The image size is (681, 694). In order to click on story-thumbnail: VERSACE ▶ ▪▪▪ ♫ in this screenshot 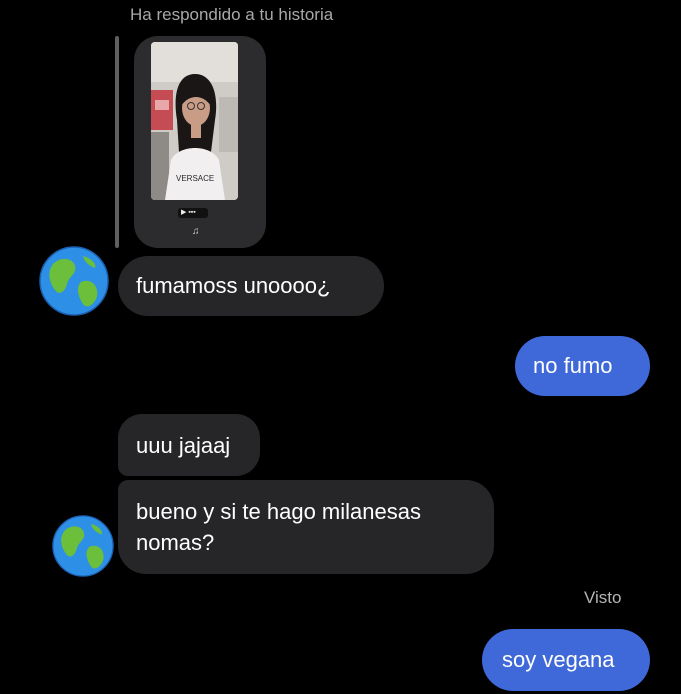, I will do `click(200, 142)`.